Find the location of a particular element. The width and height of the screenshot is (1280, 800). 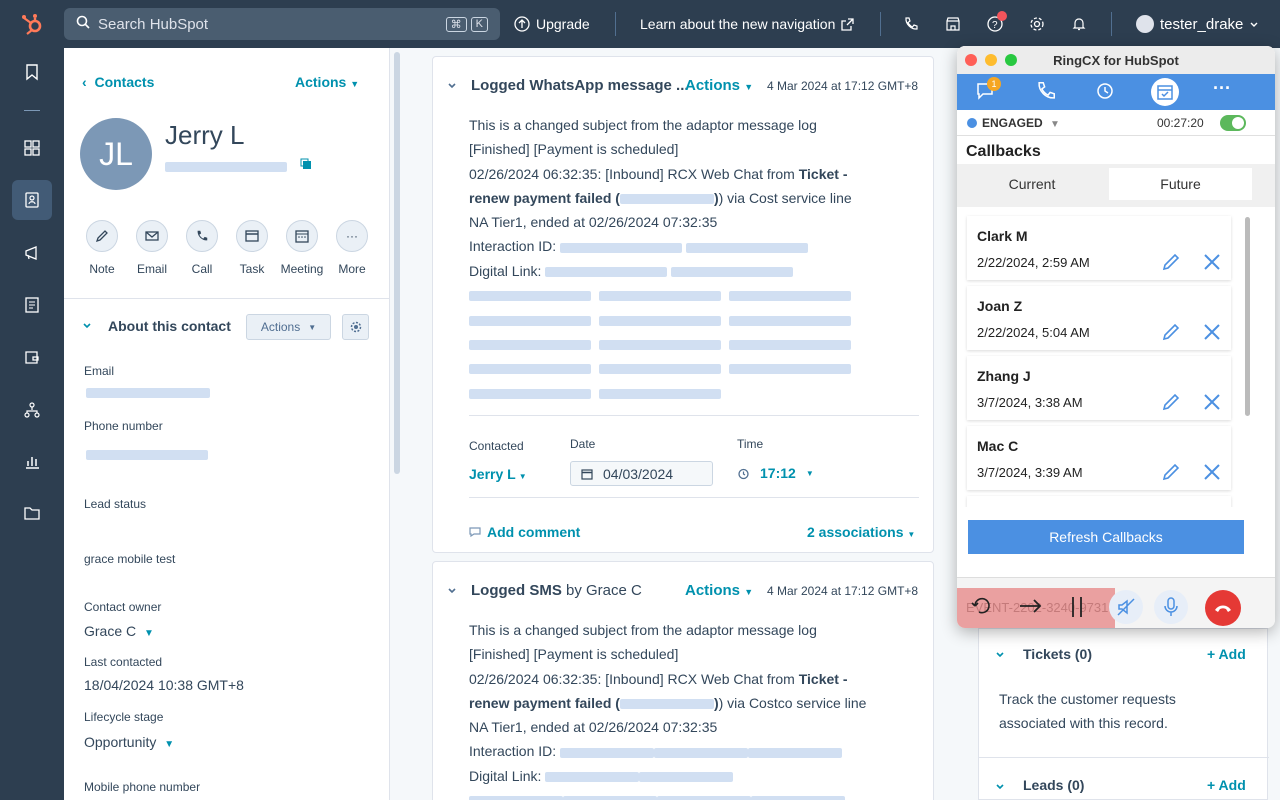

add-comment-button: Add comment is located at coordinates (524, 532).